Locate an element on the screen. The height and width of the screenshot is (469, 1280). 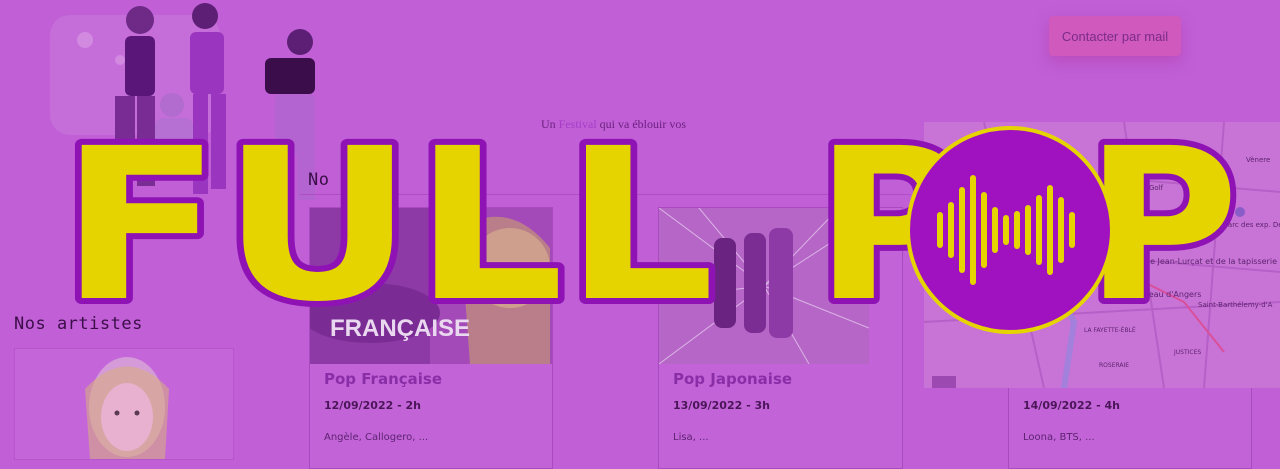
tagline-before: Un is located at coordinates (550, 124).